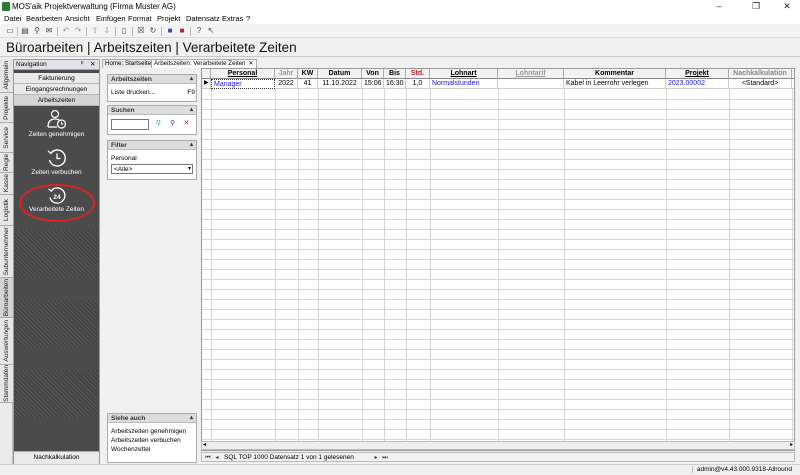 Image resolution: width=800 pixels, height=475 pixels. Describe the element at coordinates (376, 458) in the screenshot. I see `next-record-icon: ▸` at that location.